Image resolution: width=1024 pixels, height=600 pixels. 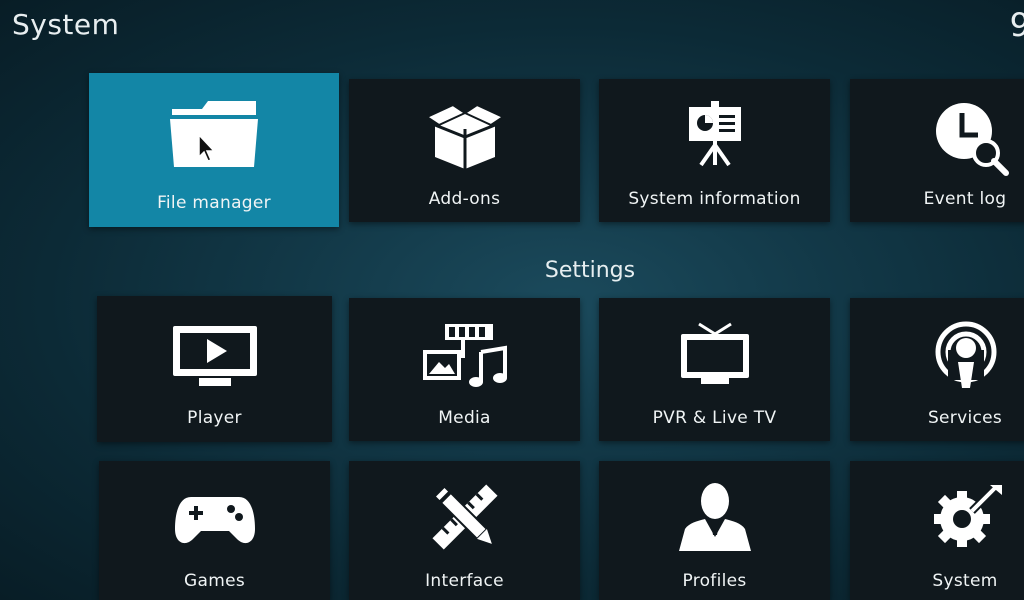 I want to click on system-settings-tile: System, so click(x=937, y=530).